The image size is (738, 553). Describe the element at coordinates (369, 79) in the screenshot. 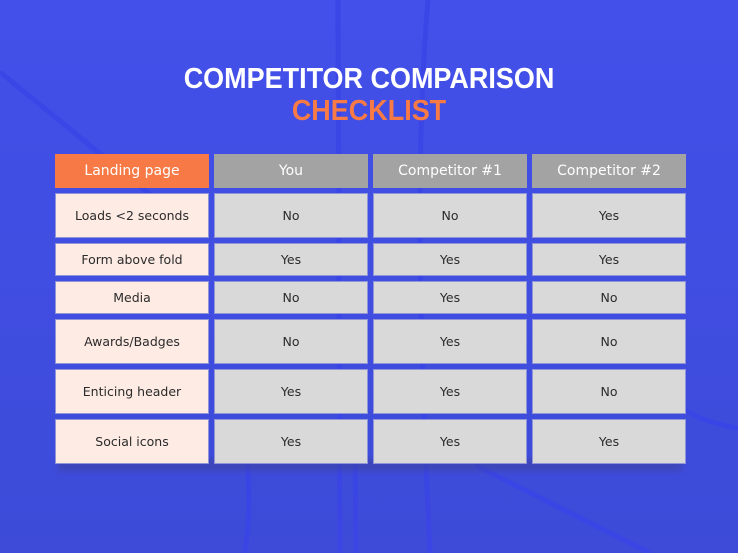

I see `title-main: COMPETITOR COMPARISON` at that location.